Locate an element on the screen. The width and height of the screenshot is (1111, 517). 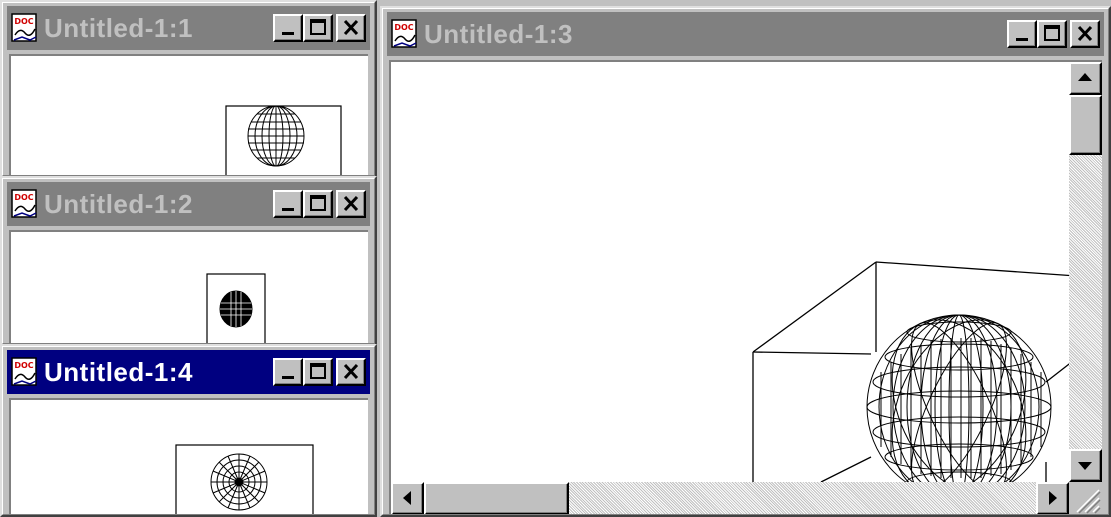
size-grip is located at coordinates (1085, 498).